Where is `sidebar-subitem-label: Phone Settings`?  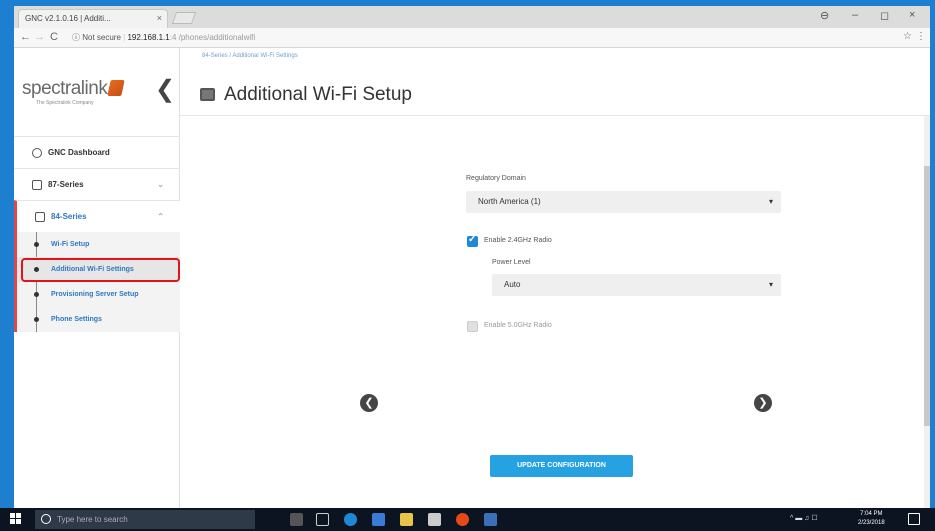 sidebar-subitem-label: Phone Settings is located at coordinates (76, 319).